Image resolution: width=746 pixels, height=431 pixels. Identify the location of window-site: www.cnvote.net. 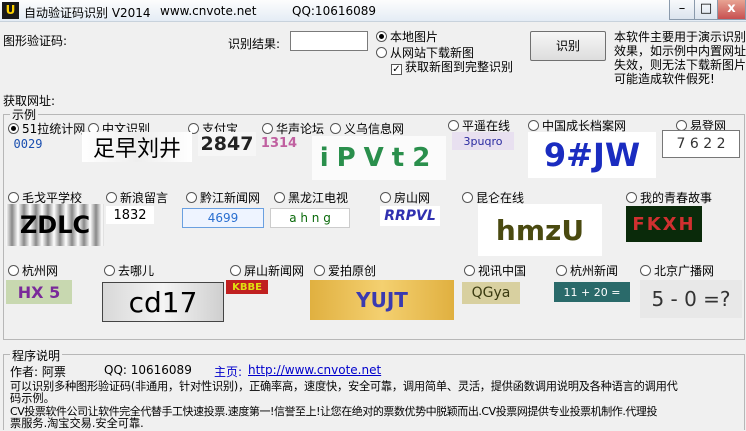
(208, 11).